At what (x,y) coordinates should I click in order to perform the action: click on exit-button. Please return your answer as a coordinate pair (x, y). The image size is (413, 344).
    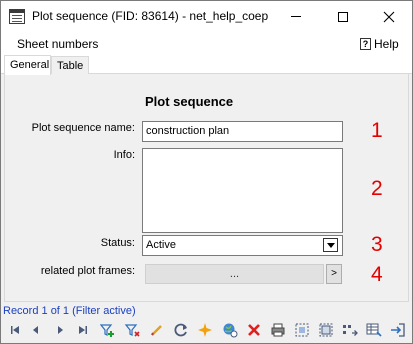
    Looking at the image, I should click on (398, 330).